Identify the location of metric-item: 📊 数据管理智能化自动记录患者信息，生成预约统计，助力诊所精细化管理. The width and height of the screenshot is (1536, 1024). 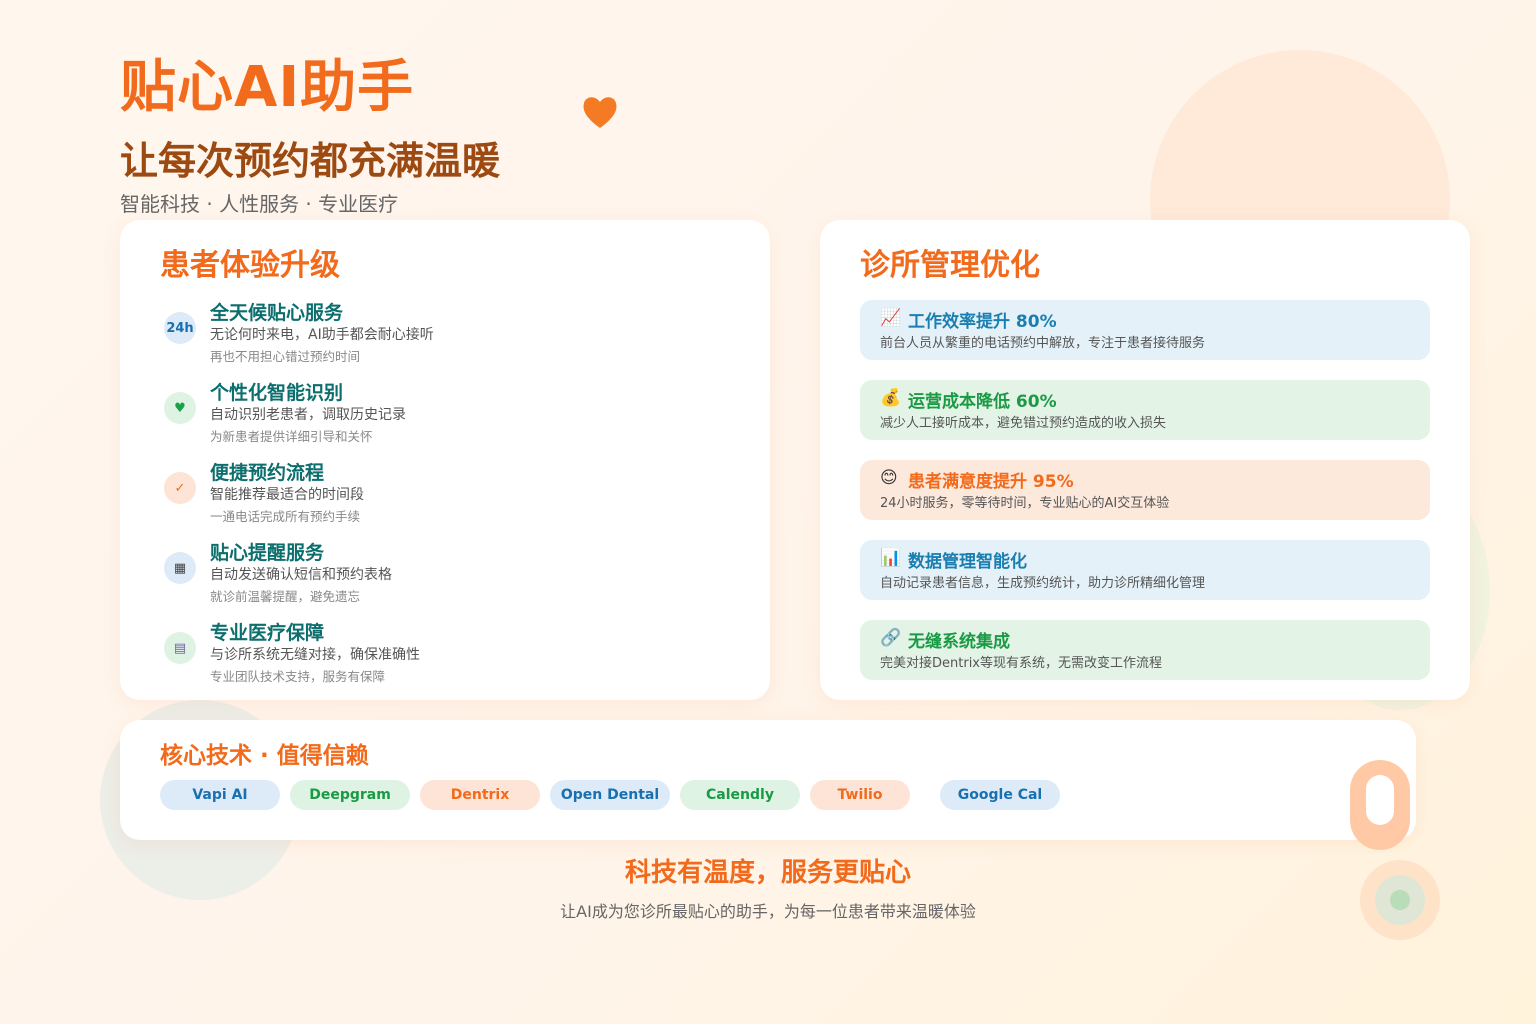
(1145, 570).